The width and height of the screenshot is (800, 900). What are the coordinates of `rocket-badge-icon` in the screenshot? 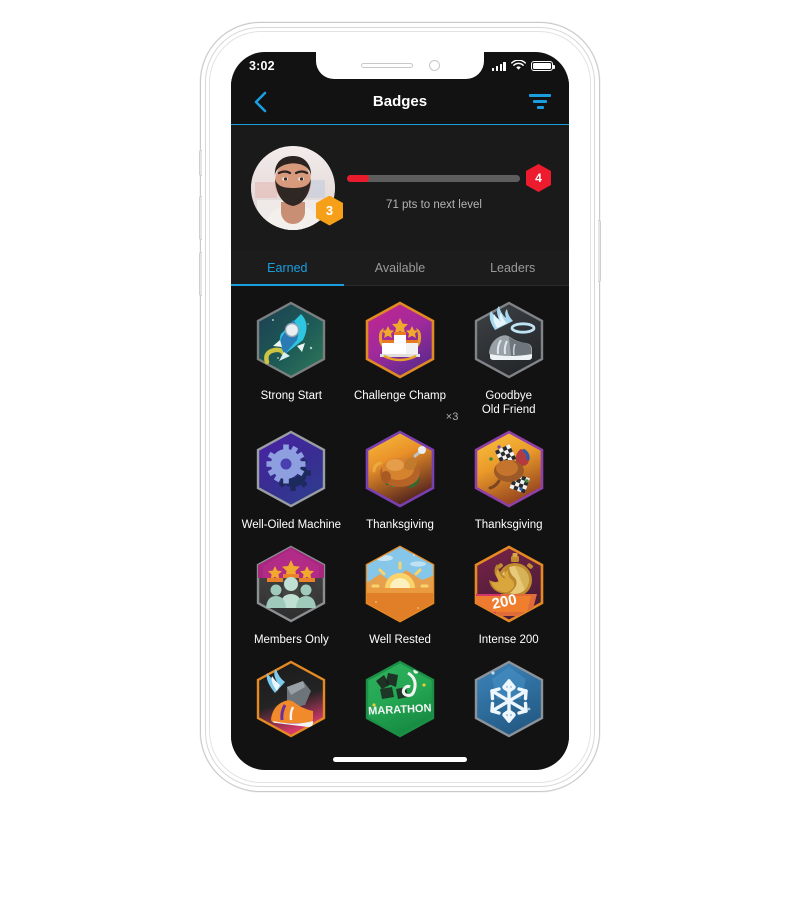 It's located at (291, 340).